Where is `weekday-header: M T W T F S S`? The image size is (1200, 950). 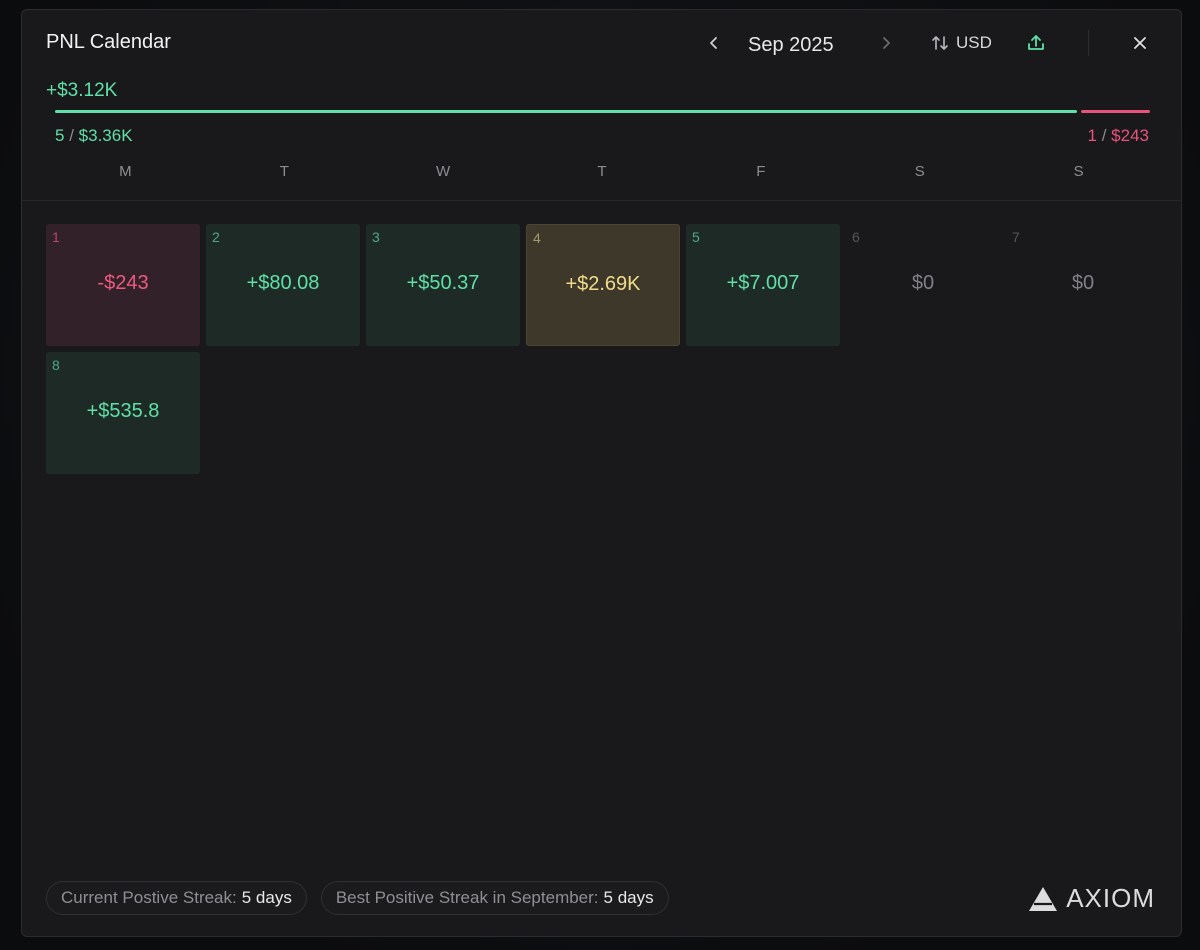 weekday-header: M T W T F S S is located at coordinates (602, 172).